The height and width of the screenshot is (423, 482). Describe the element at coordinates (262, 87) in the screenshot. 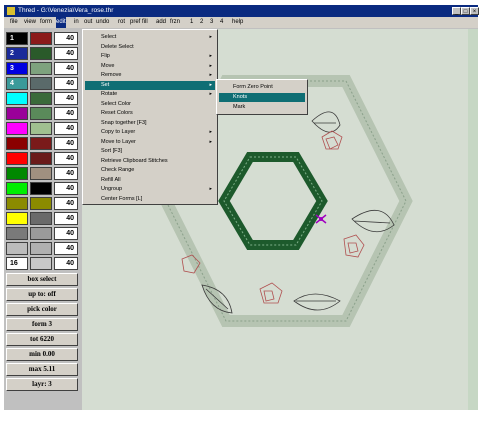

I see `set-submenu-item-form-zero-point: Form Zero Point` at that location.